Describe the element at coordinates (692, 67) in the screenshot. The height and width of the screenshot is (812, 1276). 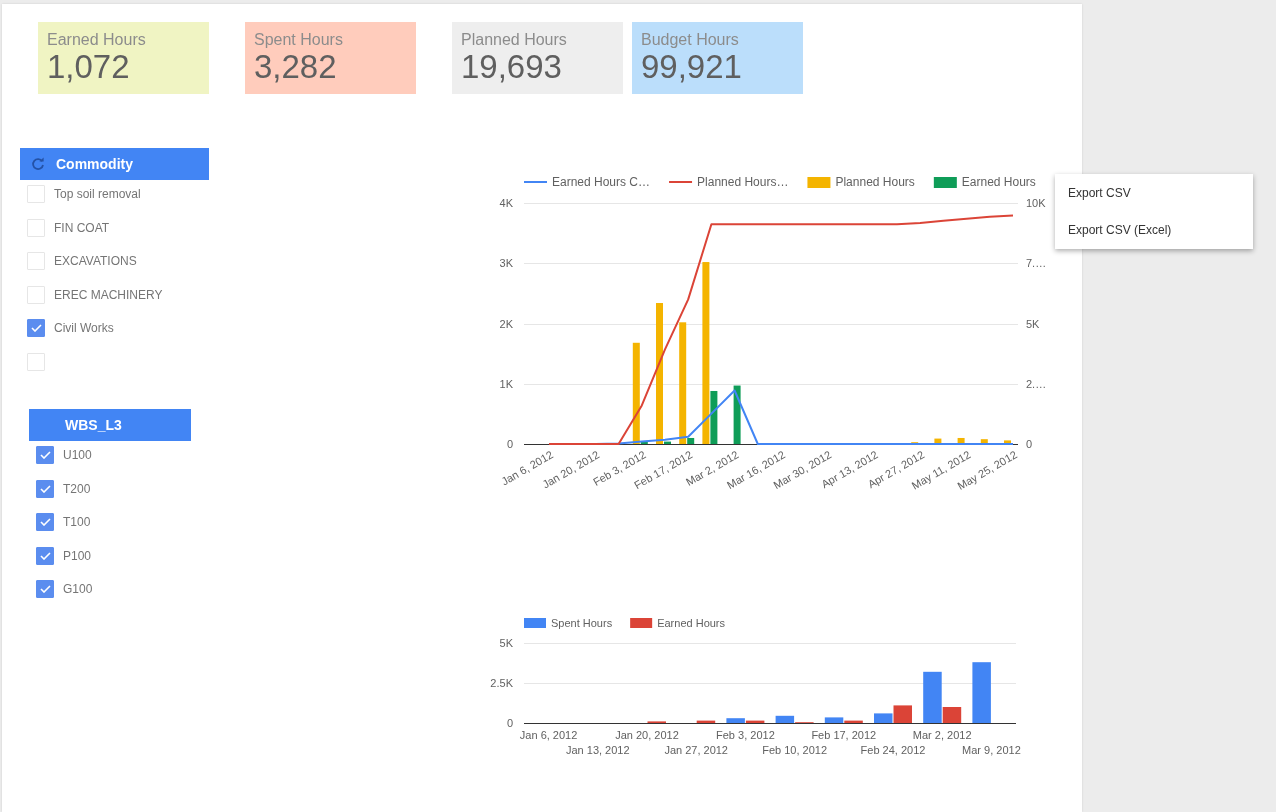
I see `scorecard-value: 99,921` at that location.